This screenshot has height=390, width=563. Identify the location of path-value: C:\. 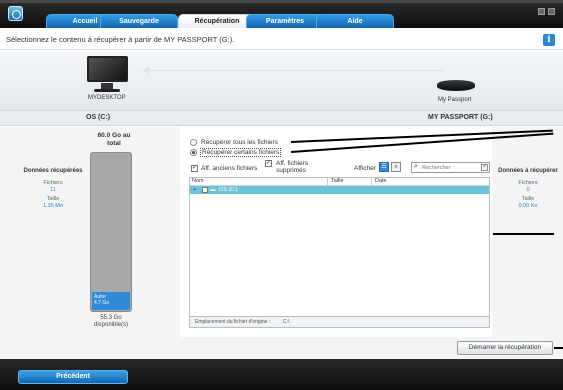
(286, 322).